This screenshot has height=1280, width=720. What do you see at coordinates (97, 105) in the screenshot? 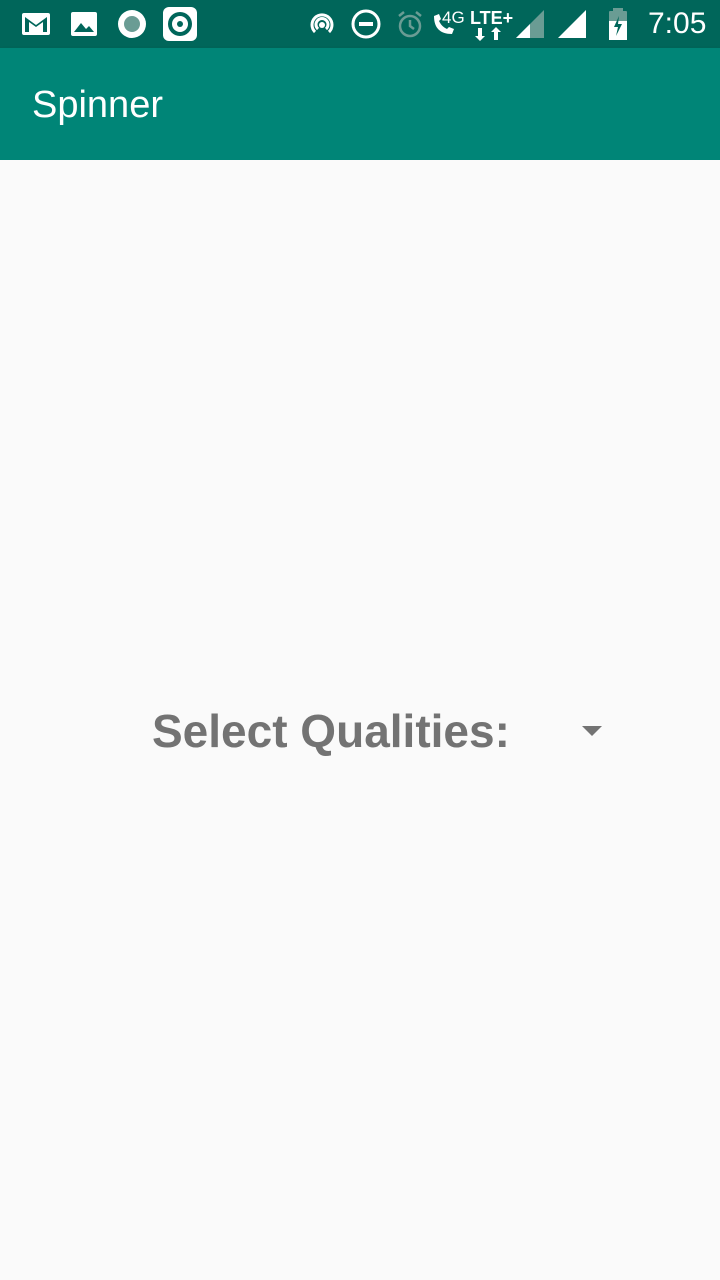
I see `app-title: Spinner` at bounding box center [97, 105].